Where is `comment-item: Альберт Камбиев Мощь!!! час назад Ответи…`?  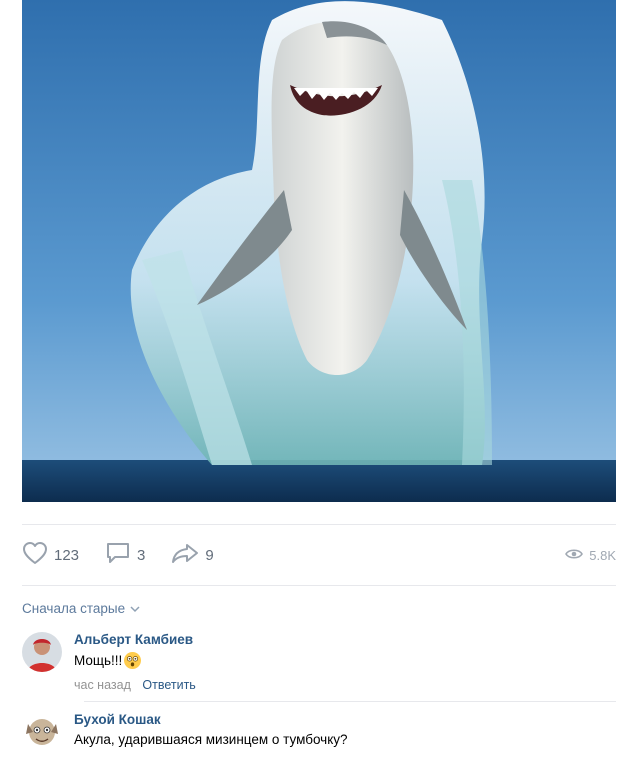 comment-item: Альберт Камбиев Мощь!!! час назад Ответи… is located at coordinates (319, 662).